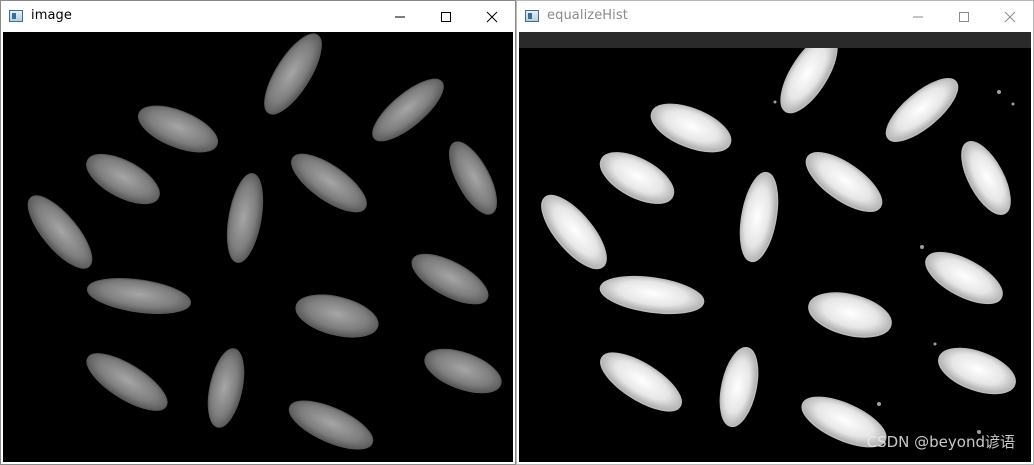  I want to click on watermark: CSDN @beyond谚语, so click(940, 442).